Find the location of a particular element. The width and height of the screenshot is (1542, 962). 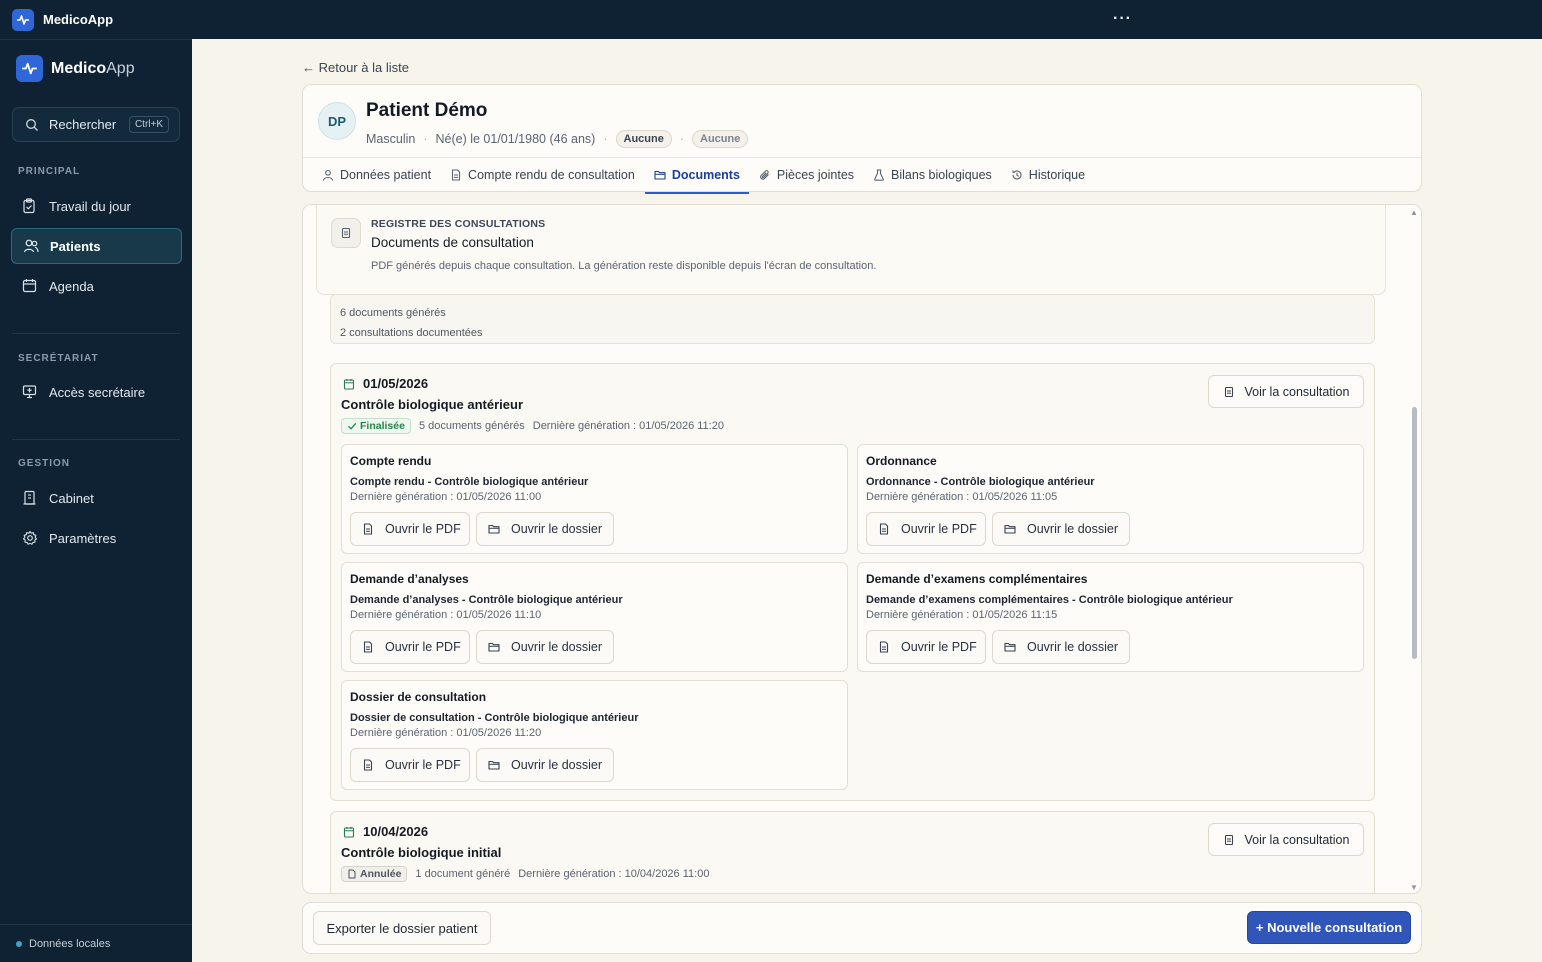

document-type: Compte rendu is located at coordinates (391, 461).